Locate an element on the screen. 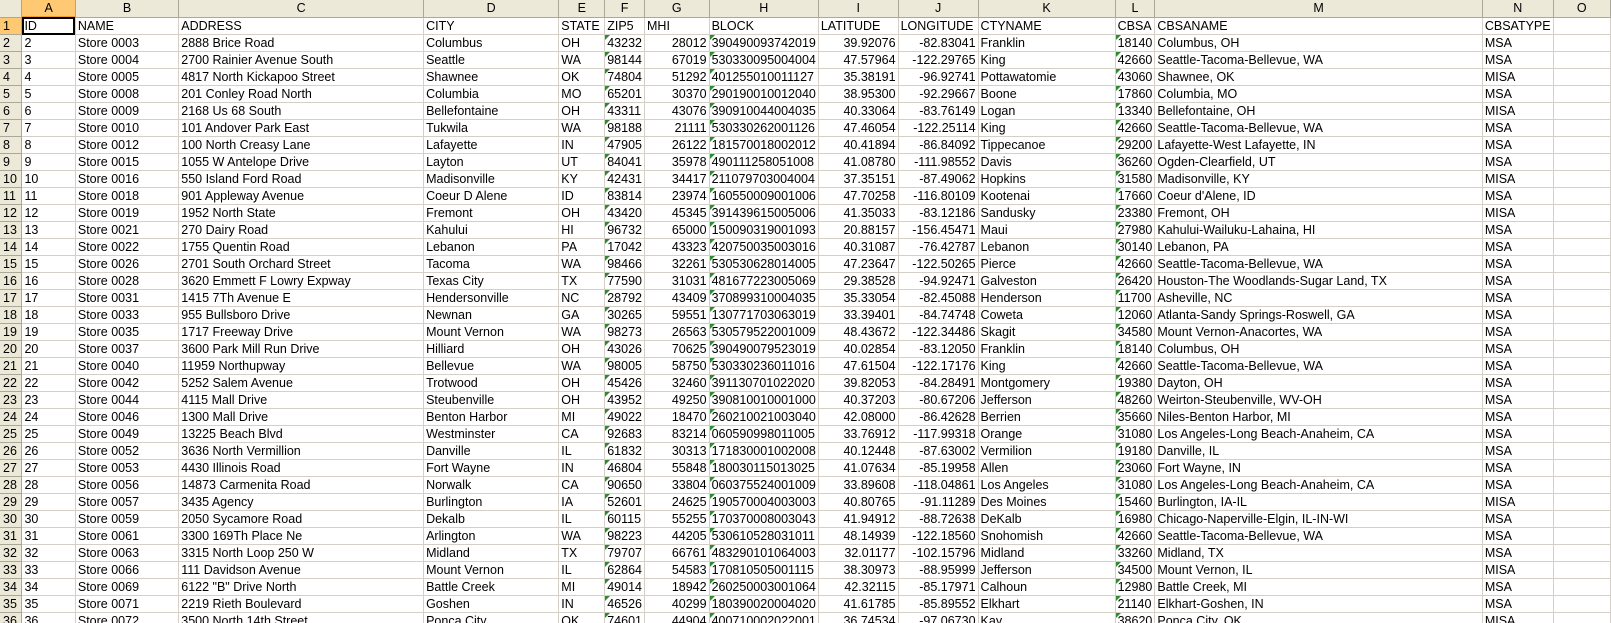  table-cell: 5 is located at coordinates (48, 94).